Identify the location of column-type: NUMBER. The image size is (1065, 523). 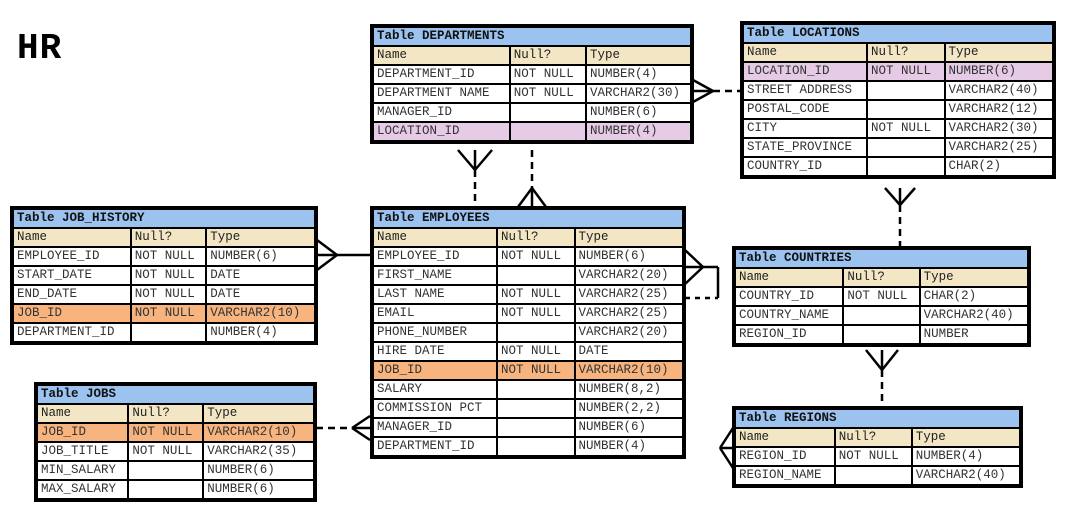
(974, 334).